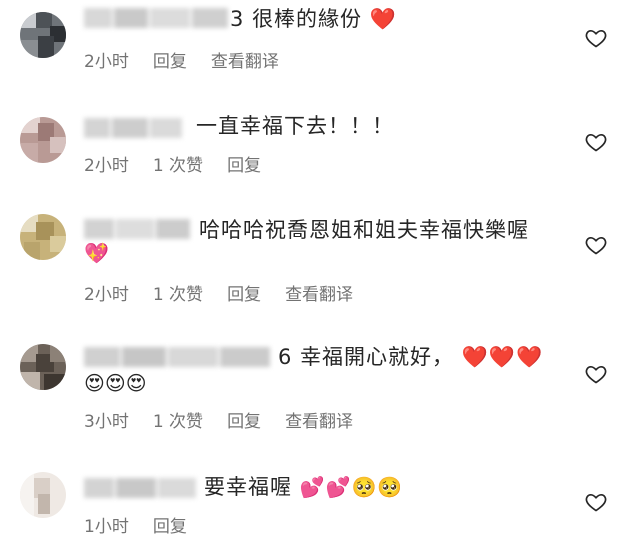 Image resolution: width=640 pixels, height=541 pixels. What do you see at coordinates (147, 524) in the screenshot?
I see `comment-meta: 1小时 回复` at bounding box center [147, 524].